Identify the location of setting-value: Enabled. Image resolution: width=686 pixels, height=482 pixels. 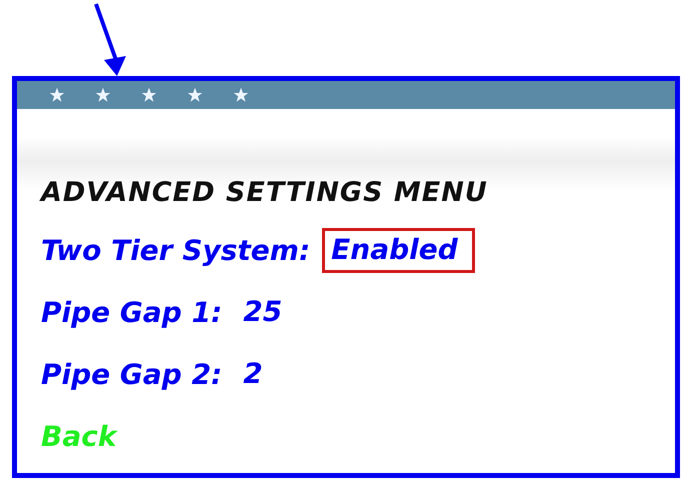
(398, 250).